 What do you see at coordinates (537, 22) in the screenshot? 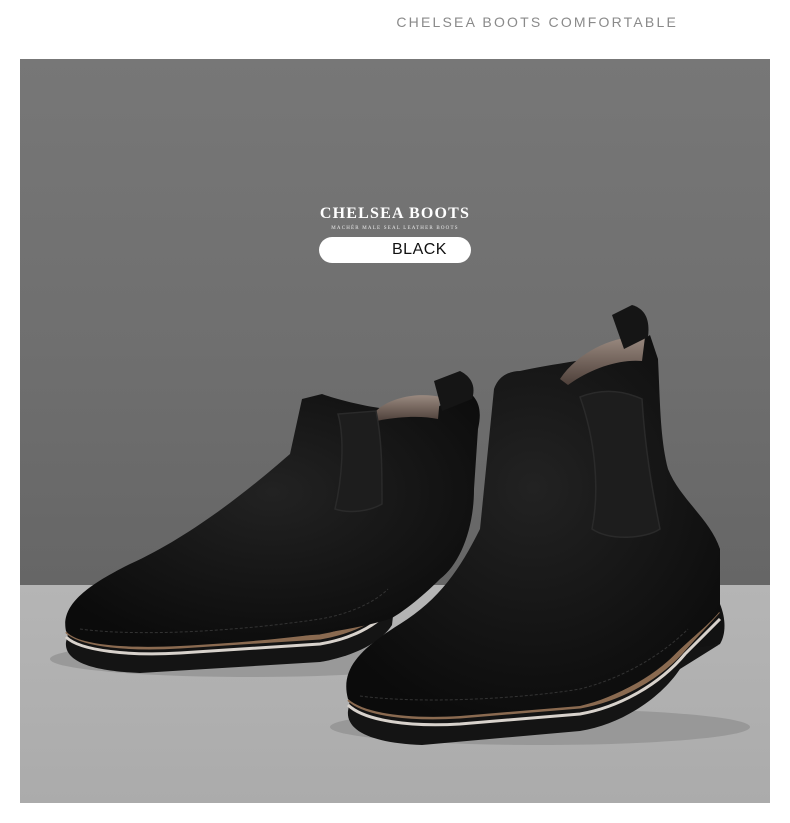
I see `page-heading: CHELSEA BOOTS COMFORTABLE` at bounding box center [537, 22].